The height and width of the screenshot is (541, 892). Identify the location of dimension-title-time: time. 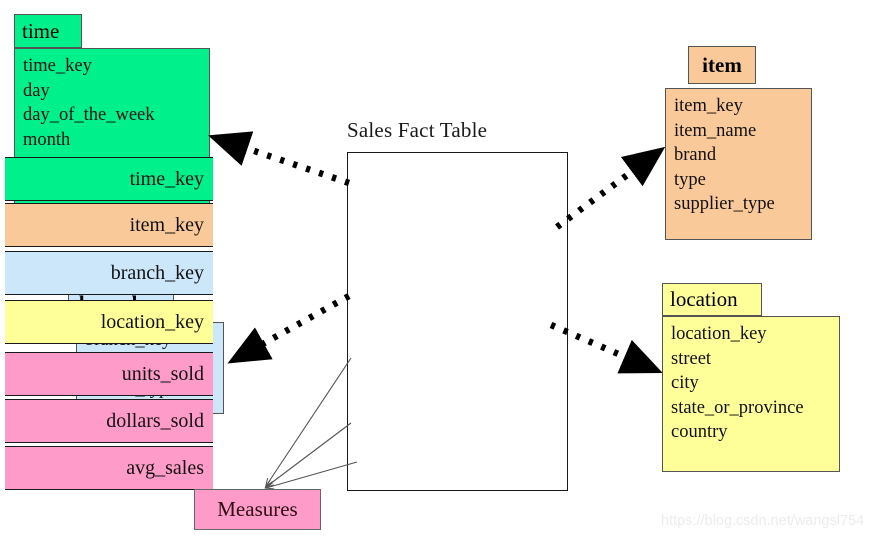
(48, 31).